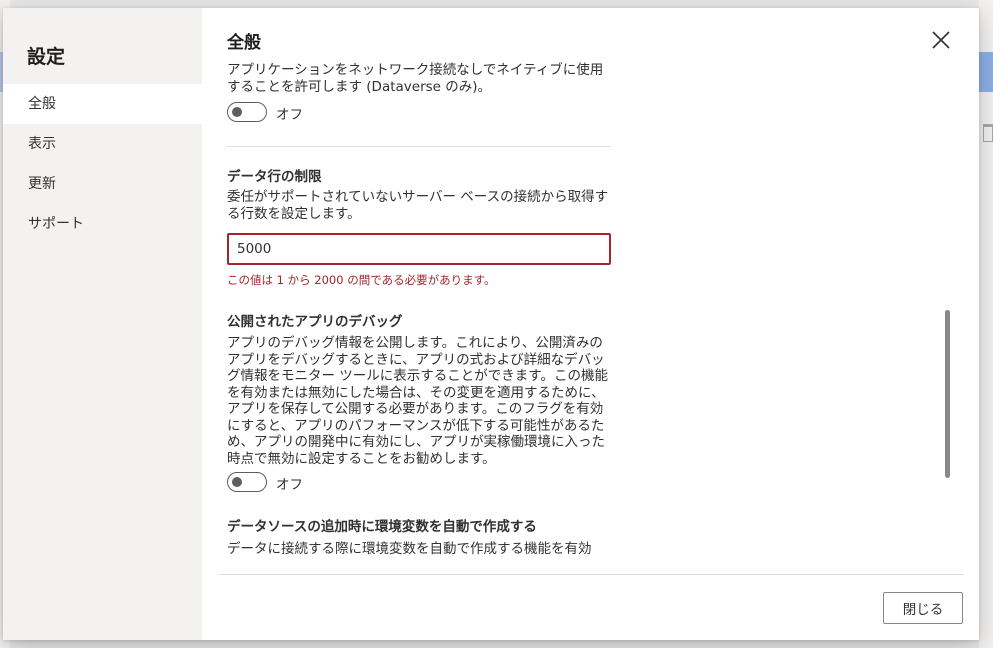 This screenshot has width=993, height=648. I want to click on close-footer-button: 閉じる, so click(923, 608).